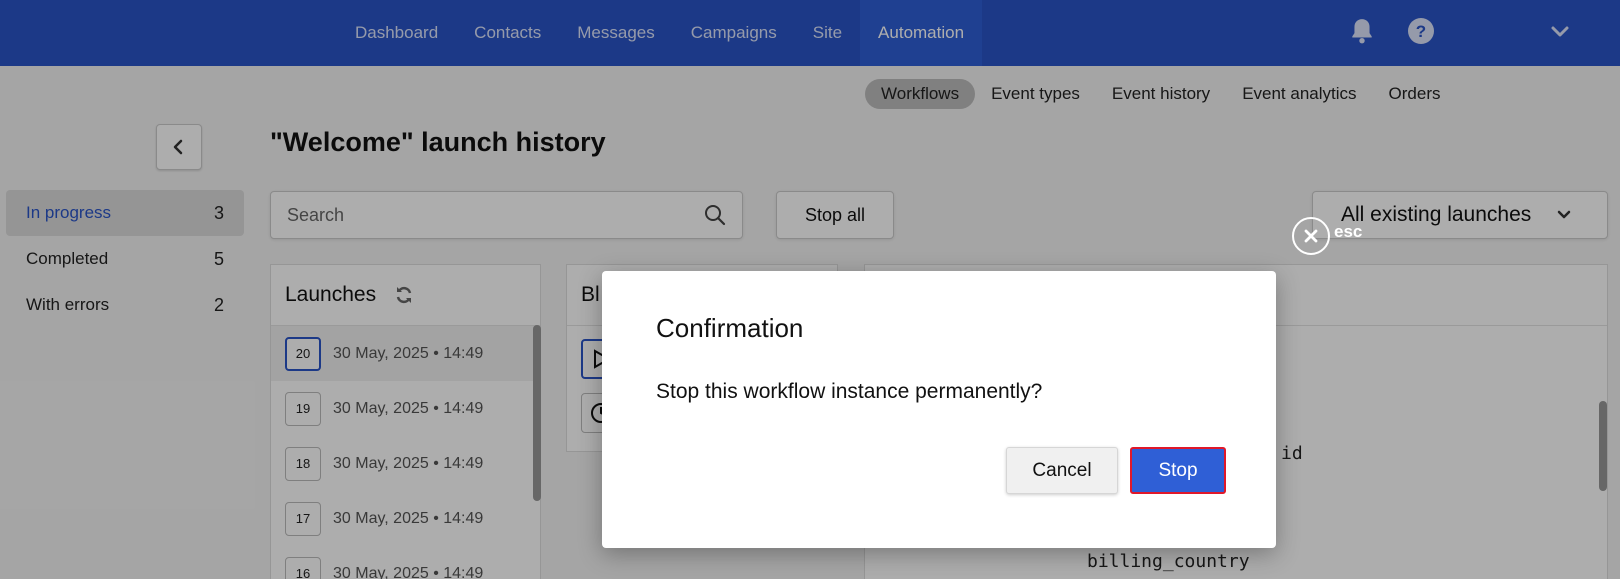 The image size is (1620, 579). What do you see at coordinates (1348, 231) in the screenshot?
I see `esc-label: esc` at bounding box center [1348, 231].